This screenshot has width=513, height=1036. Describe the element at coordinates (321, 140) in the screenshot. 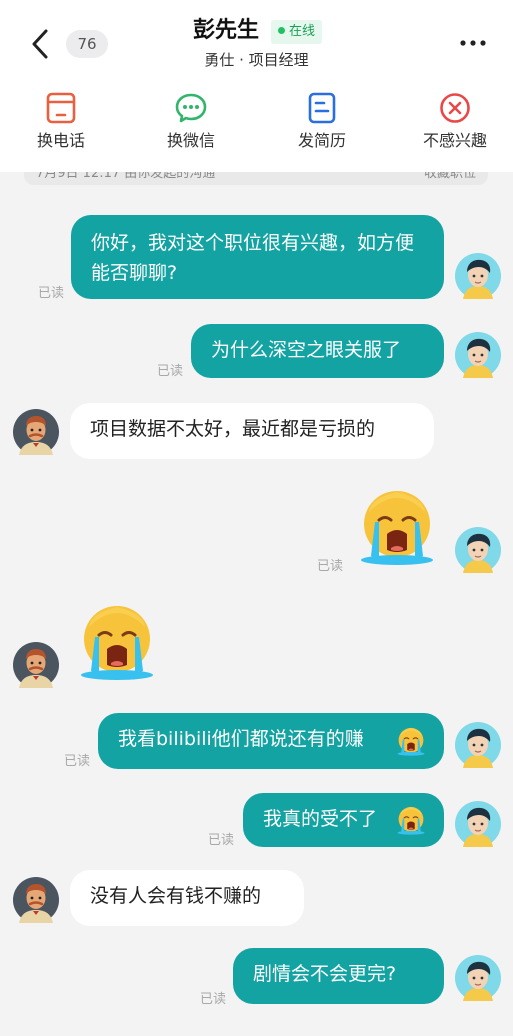

I see `send-resume-label: 发简历` at that location.